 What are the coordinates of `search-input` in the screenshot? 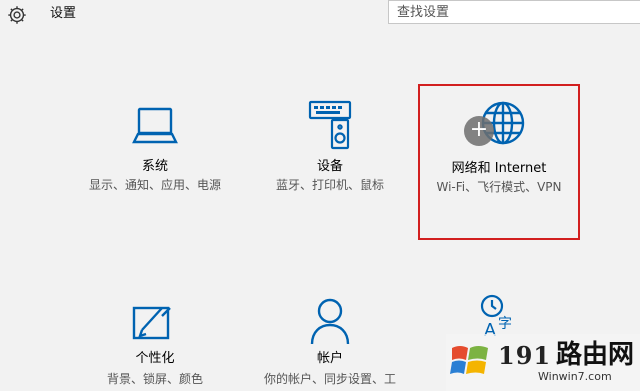 It's located at (513, 12).